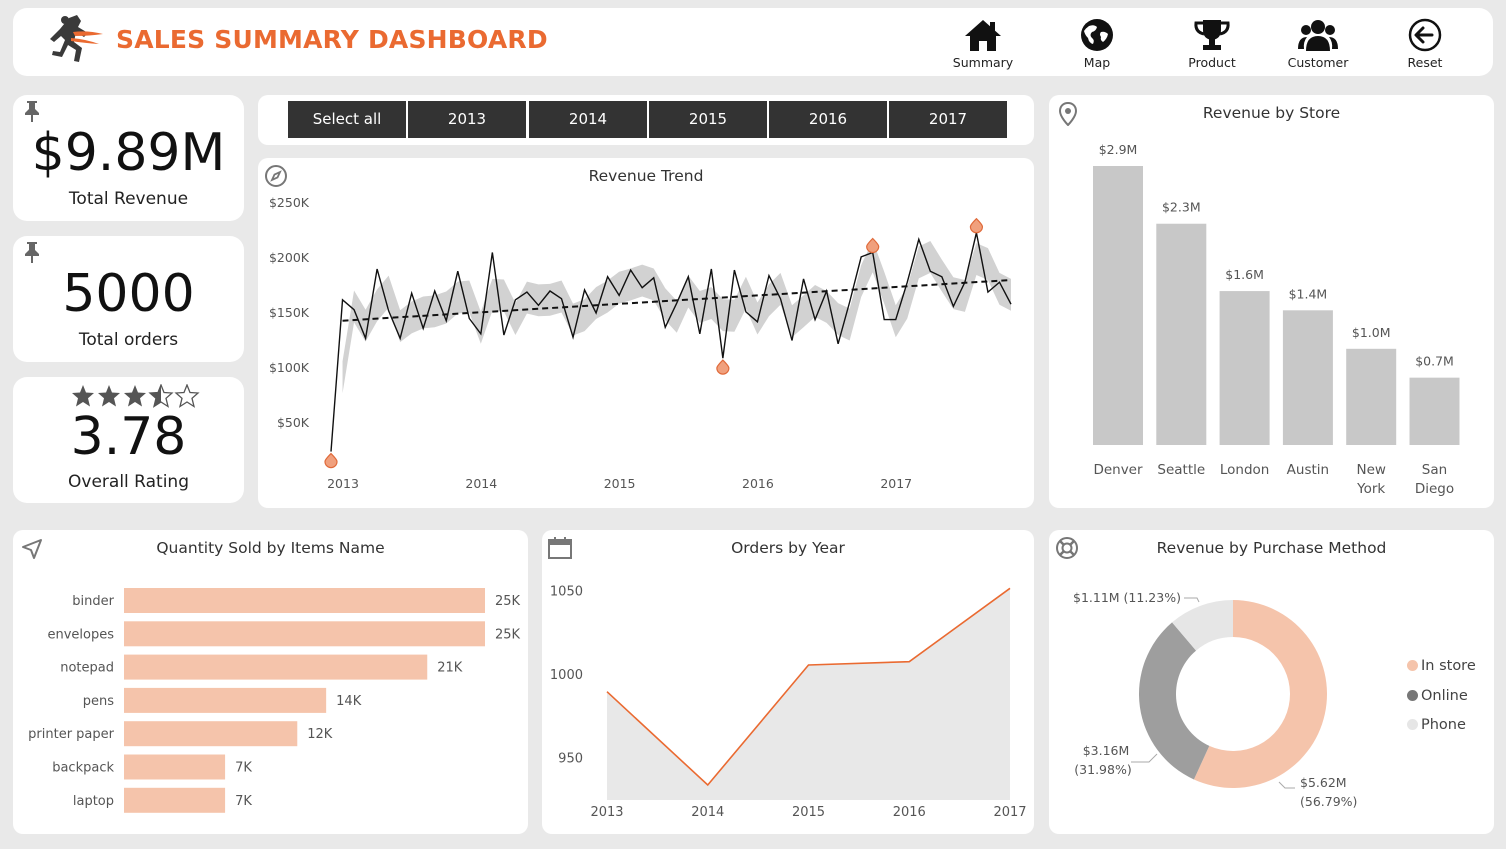 The height and width of the screenshot is (849, 1506). Describe the element at coordinates (128, 153) in the screenshot. I see `kpi-revenue-value: $9.89M` at that location.